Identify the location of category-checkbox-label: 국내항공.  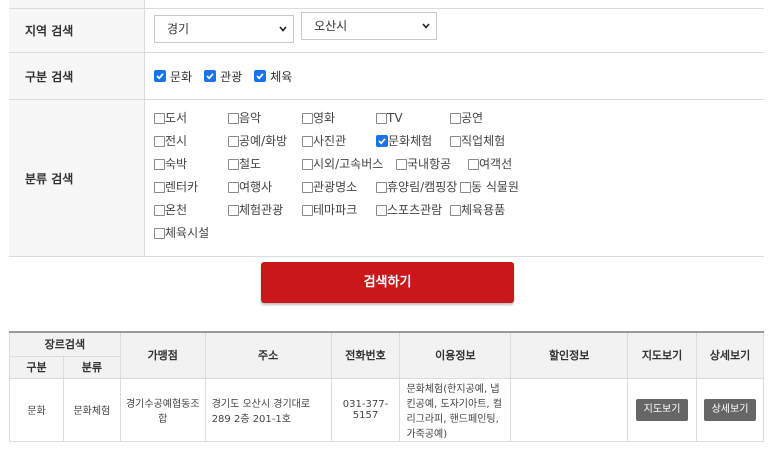
(429, 164).